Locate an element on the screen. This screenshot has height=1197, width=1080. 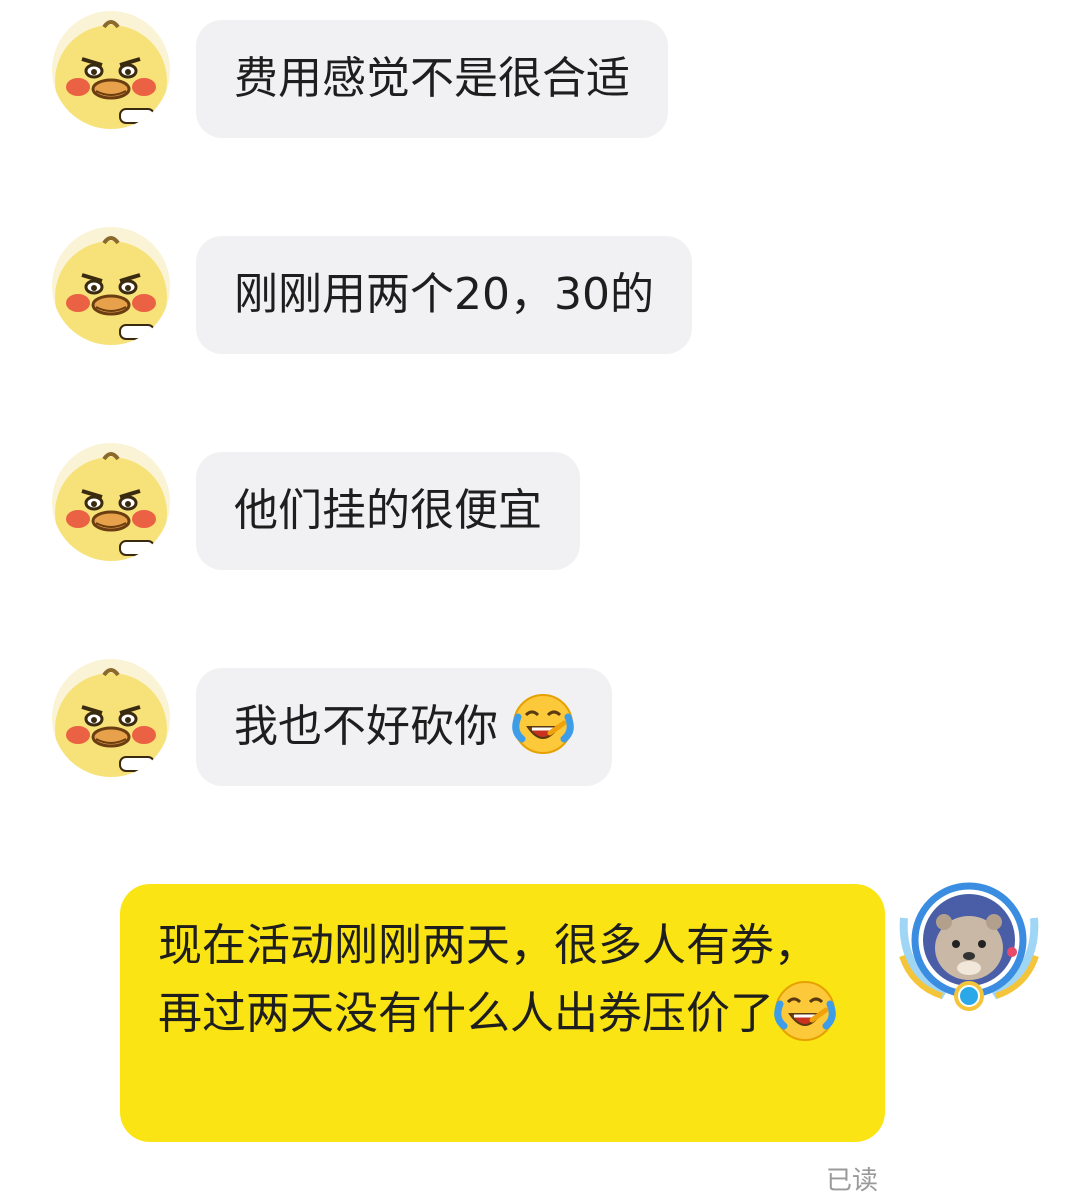
message-text: 我也不好砍你 is located at coordinates (366, 726).